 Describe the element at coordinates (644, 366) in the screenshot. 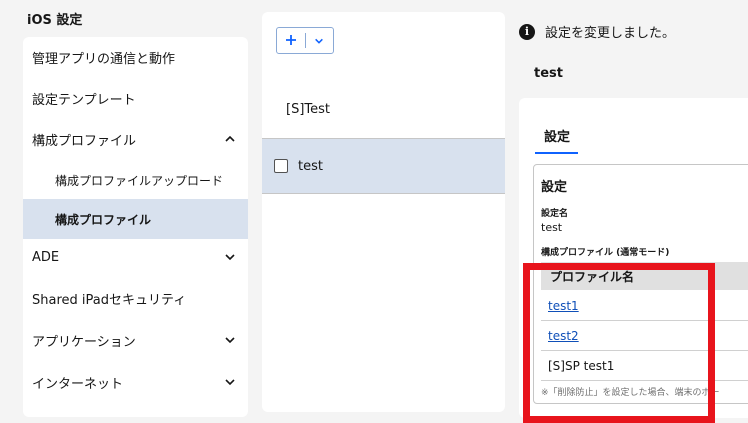

I see `table-row: [S]SP test1` at that location.